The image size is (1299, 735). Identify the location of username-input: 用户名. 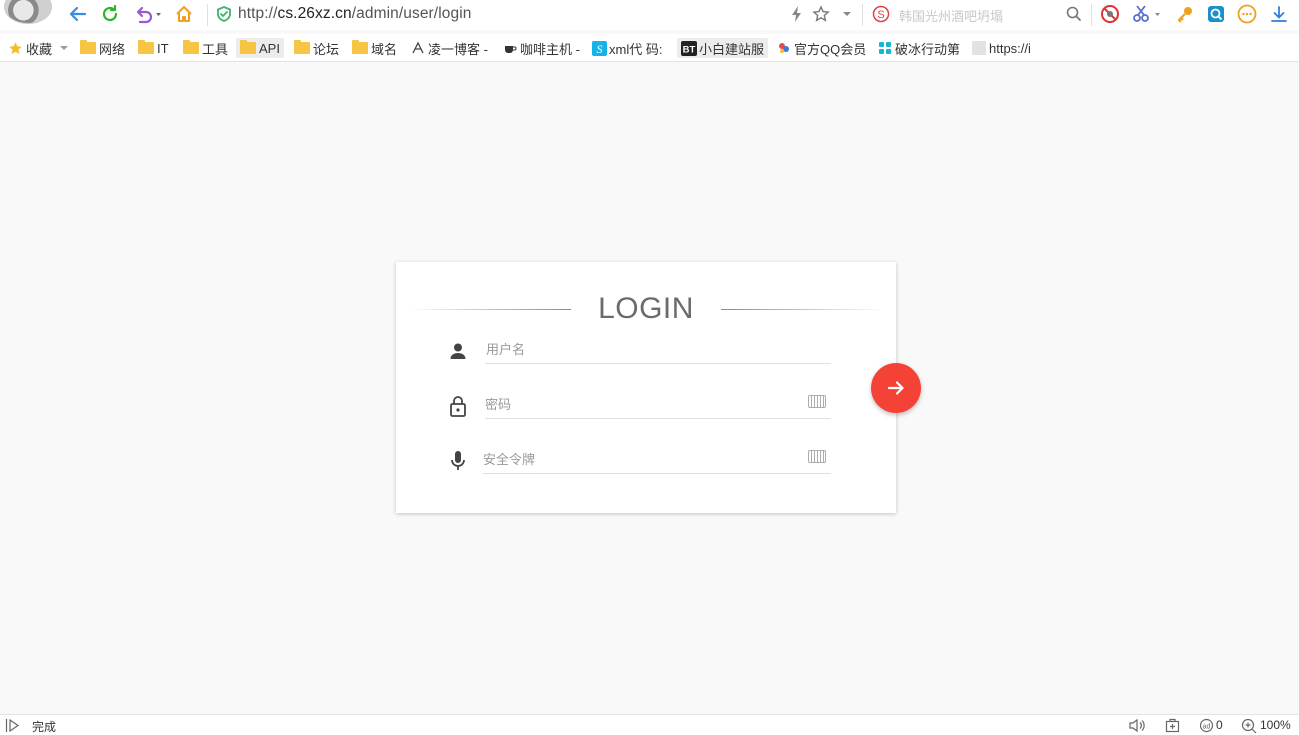
(505, 348).